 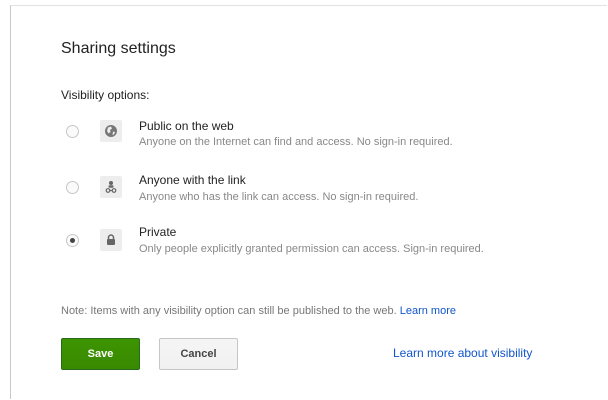 I want to click on cancel-button: Cancel, so click(x=198, y=354).